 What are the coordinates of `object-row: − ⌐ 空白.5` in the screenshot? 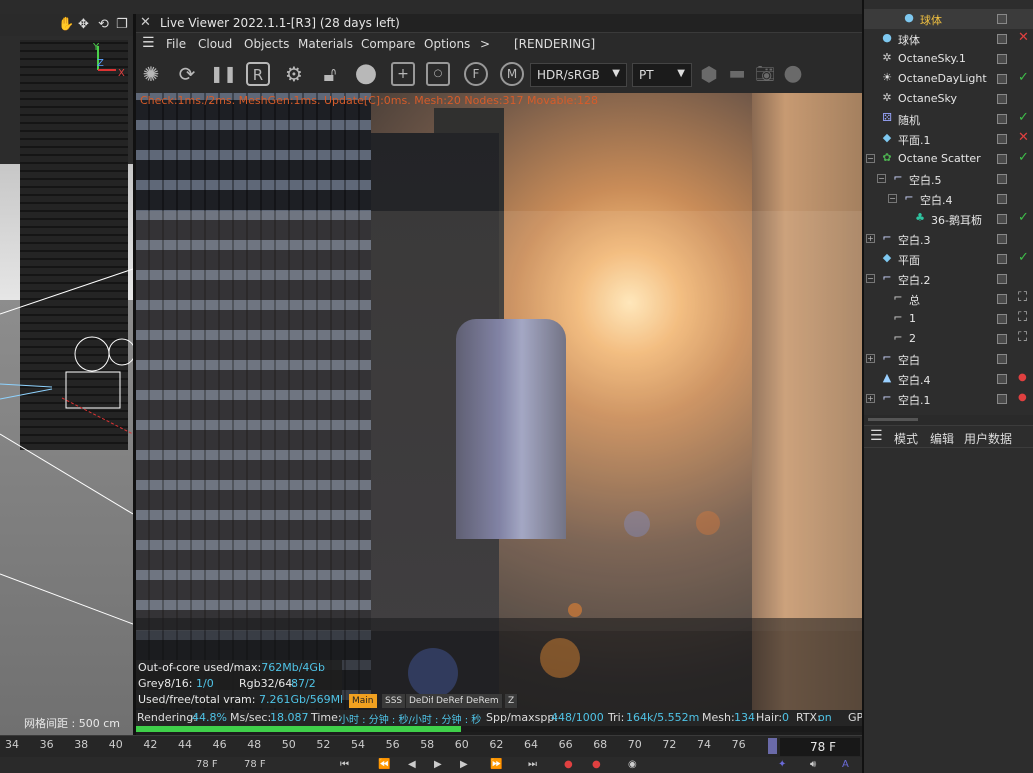 It's located at (948, 179).